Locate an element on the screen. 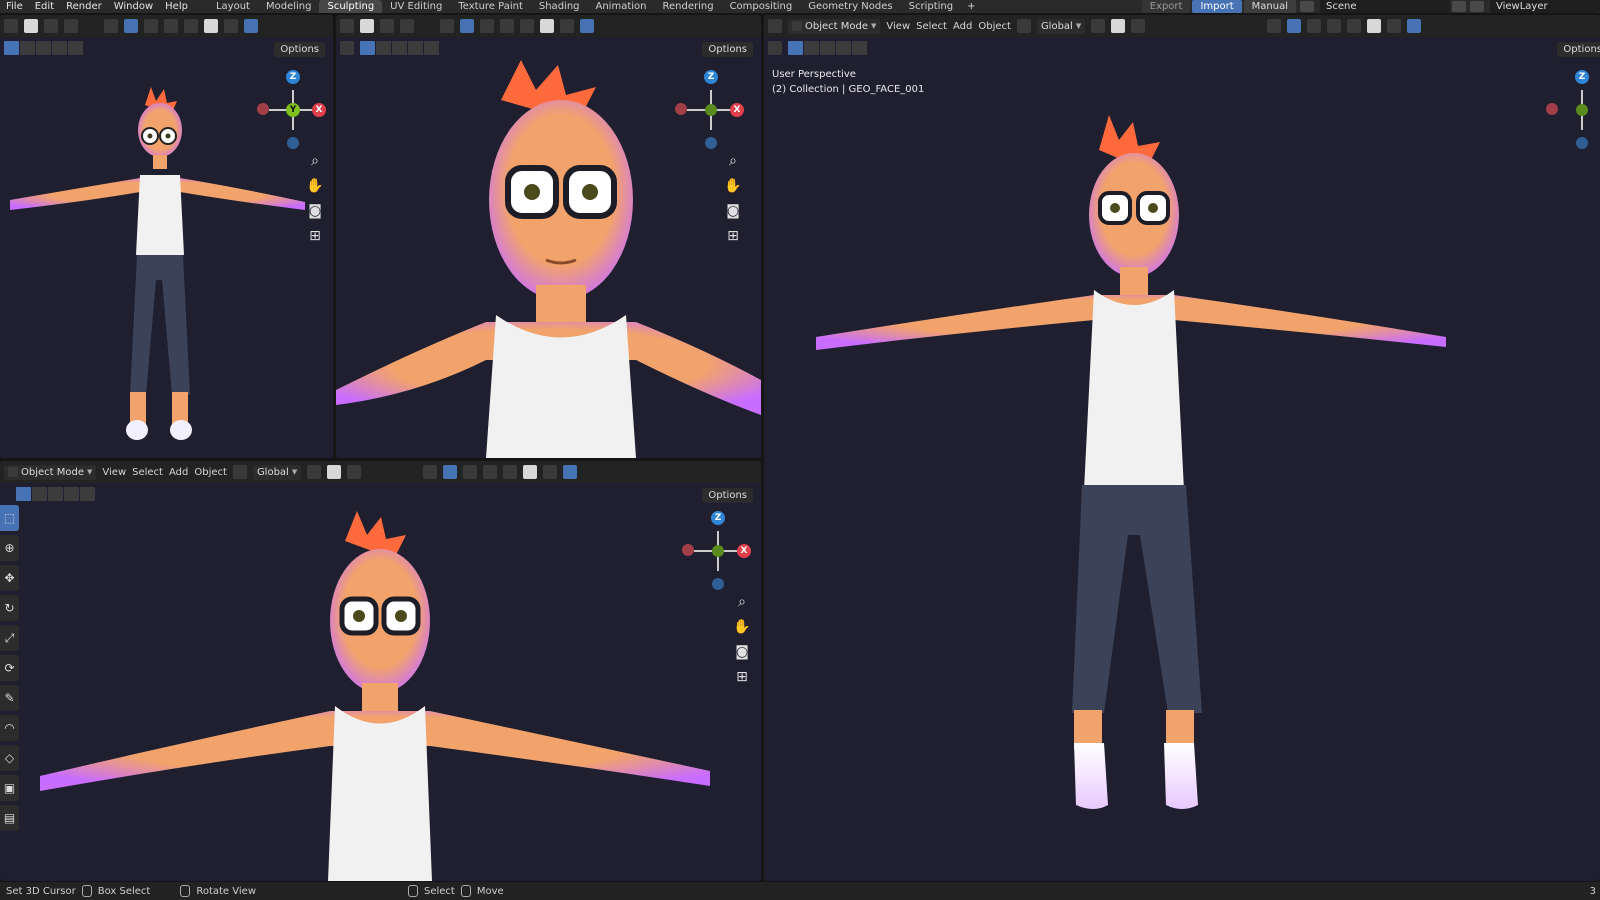 The image size is (1600, 900). menu-view: View is located at coordinates (898, 26).